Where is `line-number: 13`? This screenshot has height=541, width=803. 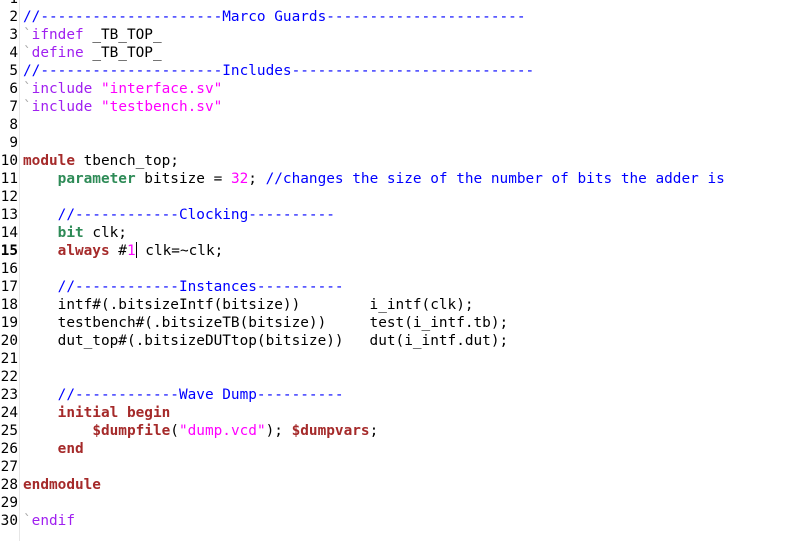
line-number: 13 is located at coordinates (9, 215).